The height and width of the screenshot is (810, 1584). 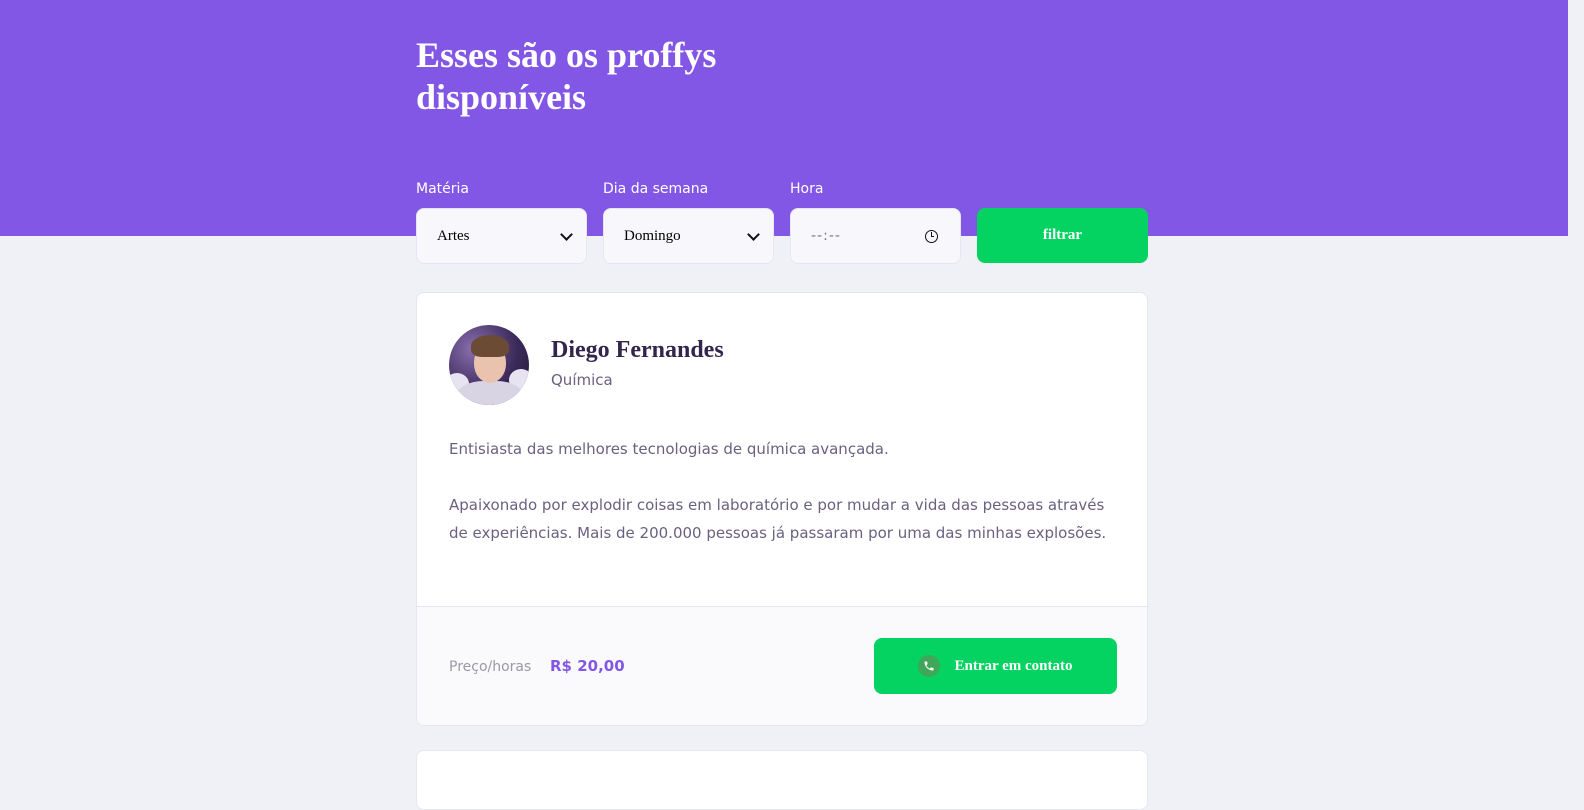 What do you see at coordinates (453, 235) in the screenshot?
I see `subject-select-value: Artes` at bounding box center [453, 235].